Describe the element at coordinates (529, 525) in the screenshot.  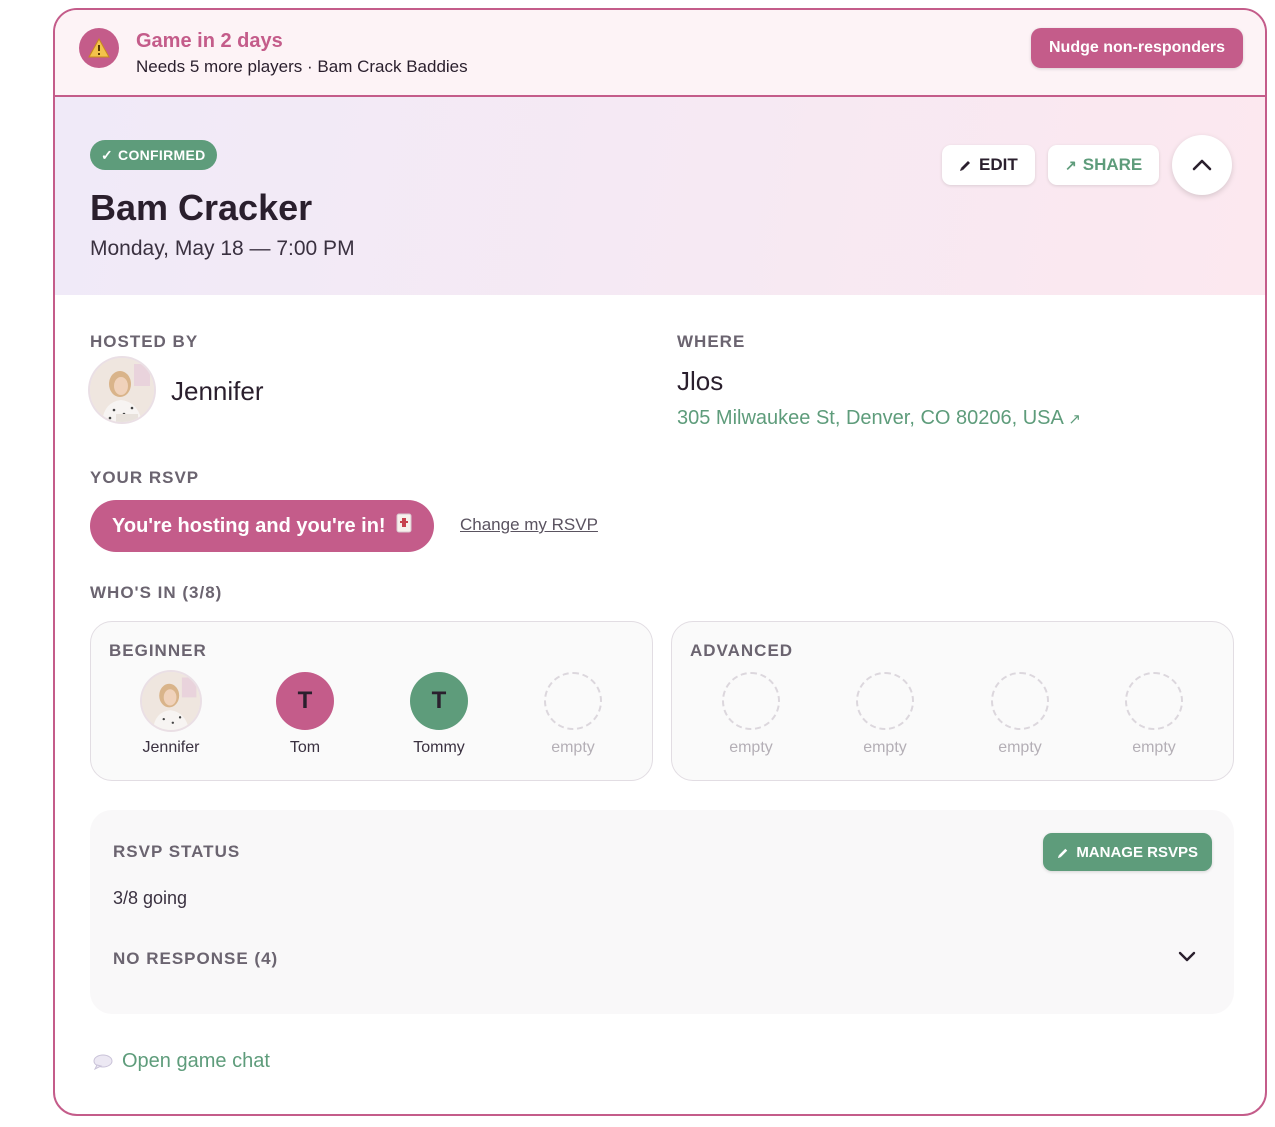
I see `change-rsvp-link: Change my RSVP` at that location.